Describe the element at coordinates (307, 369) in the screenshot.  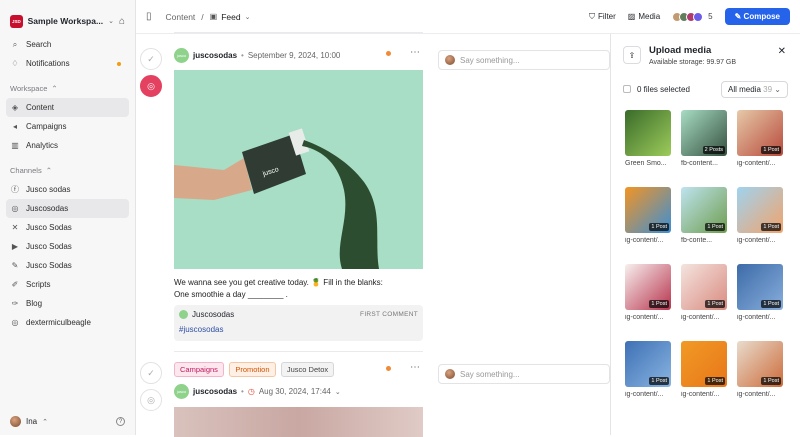
I see `tag: Jusco Detox` at that location.